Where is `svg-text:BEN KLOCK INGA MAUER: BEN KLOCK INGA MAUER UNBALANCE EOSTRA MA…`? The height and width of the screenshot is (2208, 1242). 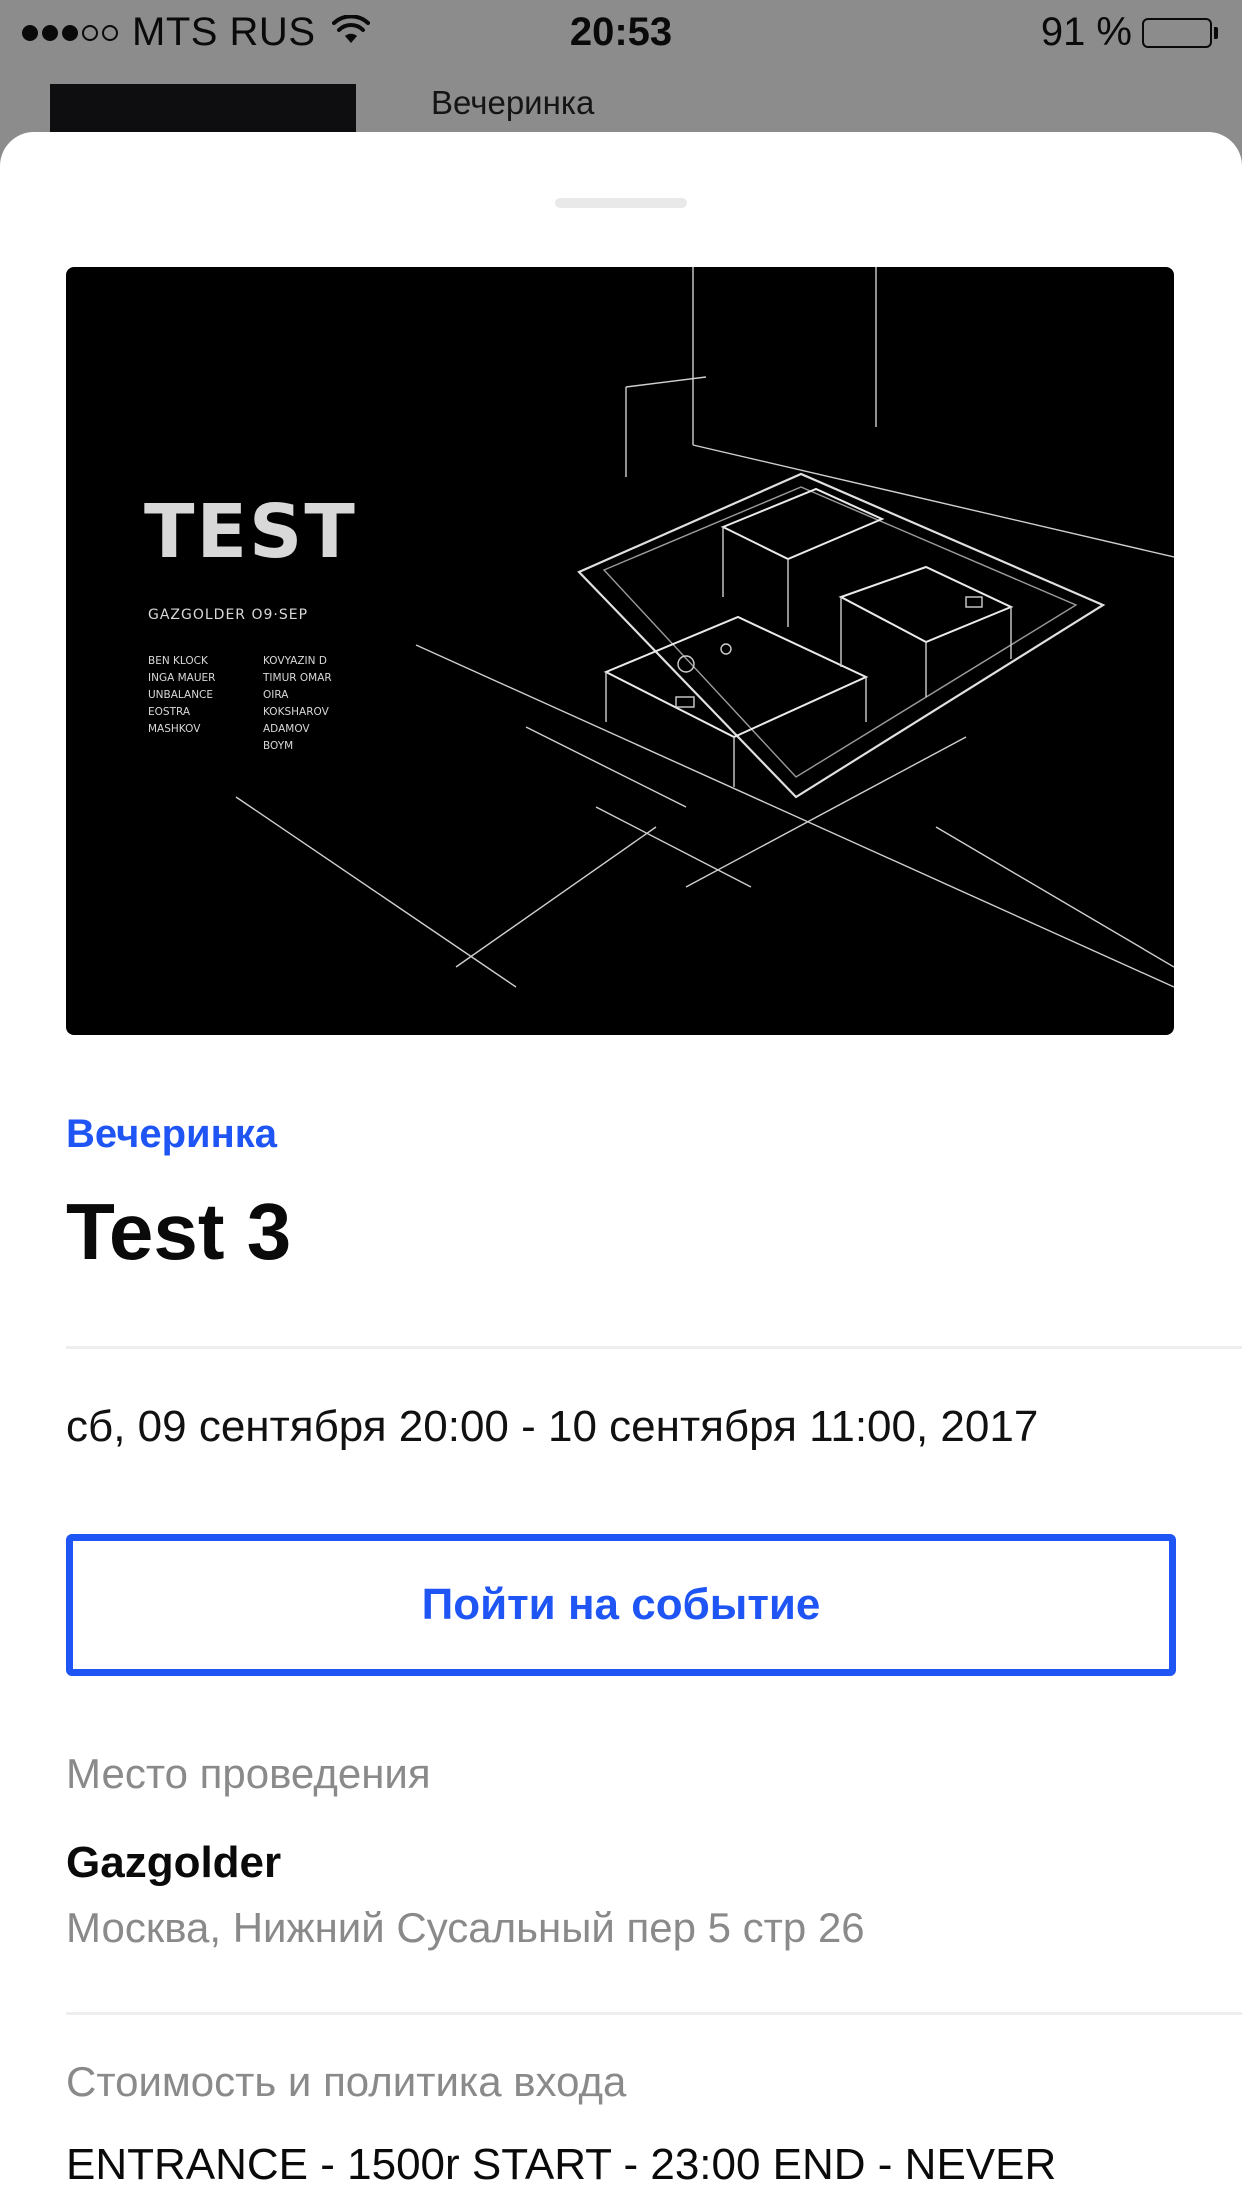
svg-text:BEN KLOCK INGA MAUER: BEN KLOCK INGA MAUER UNBALANCE EOSTRA MA… is located at coordinates (241, 703).